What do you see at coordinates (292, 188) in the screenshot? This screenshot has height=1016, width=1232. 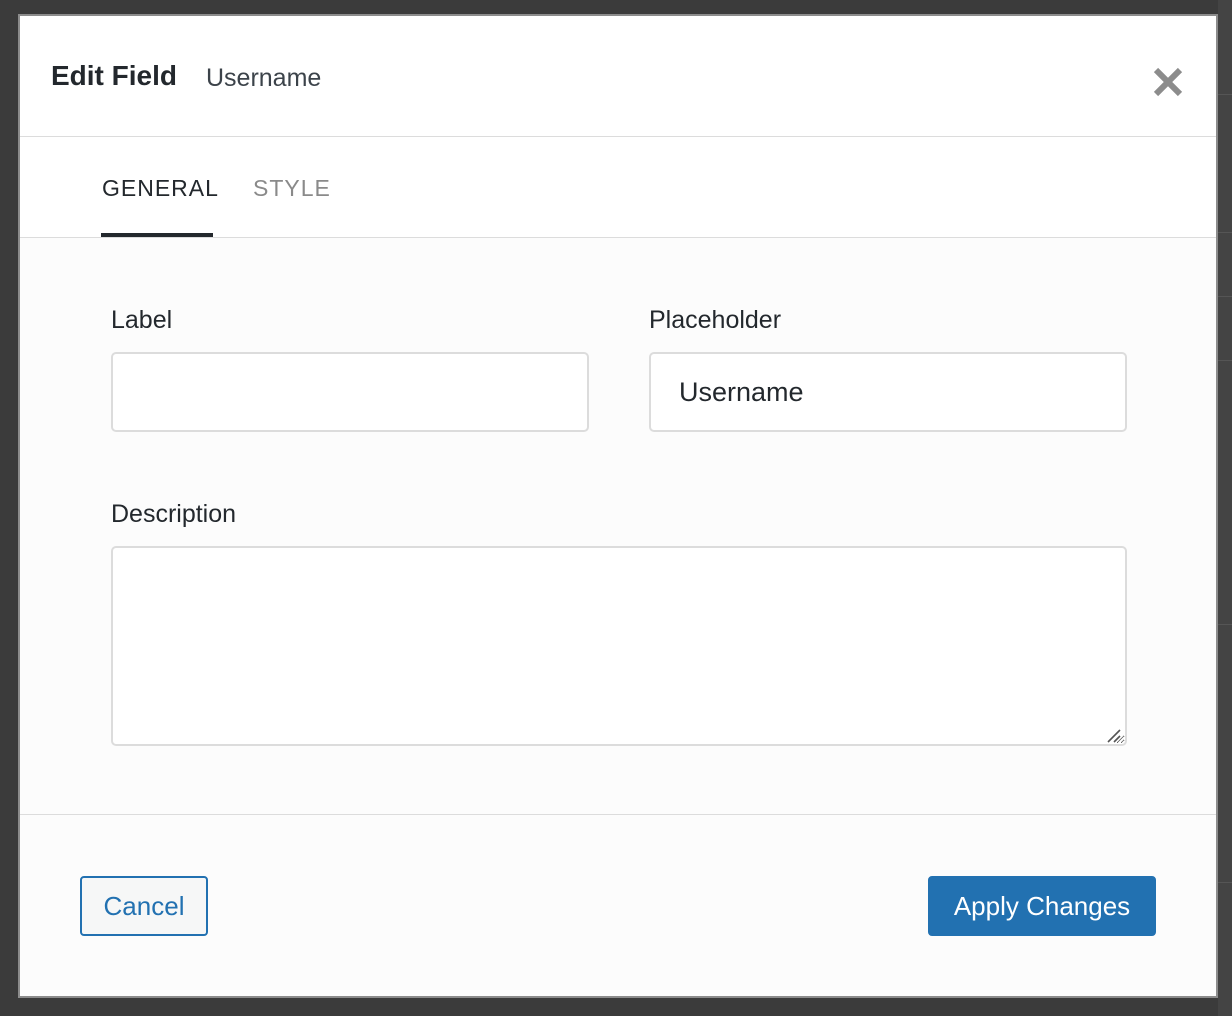 I see `tab-style: STYLE` at bounding box center [292, 188].